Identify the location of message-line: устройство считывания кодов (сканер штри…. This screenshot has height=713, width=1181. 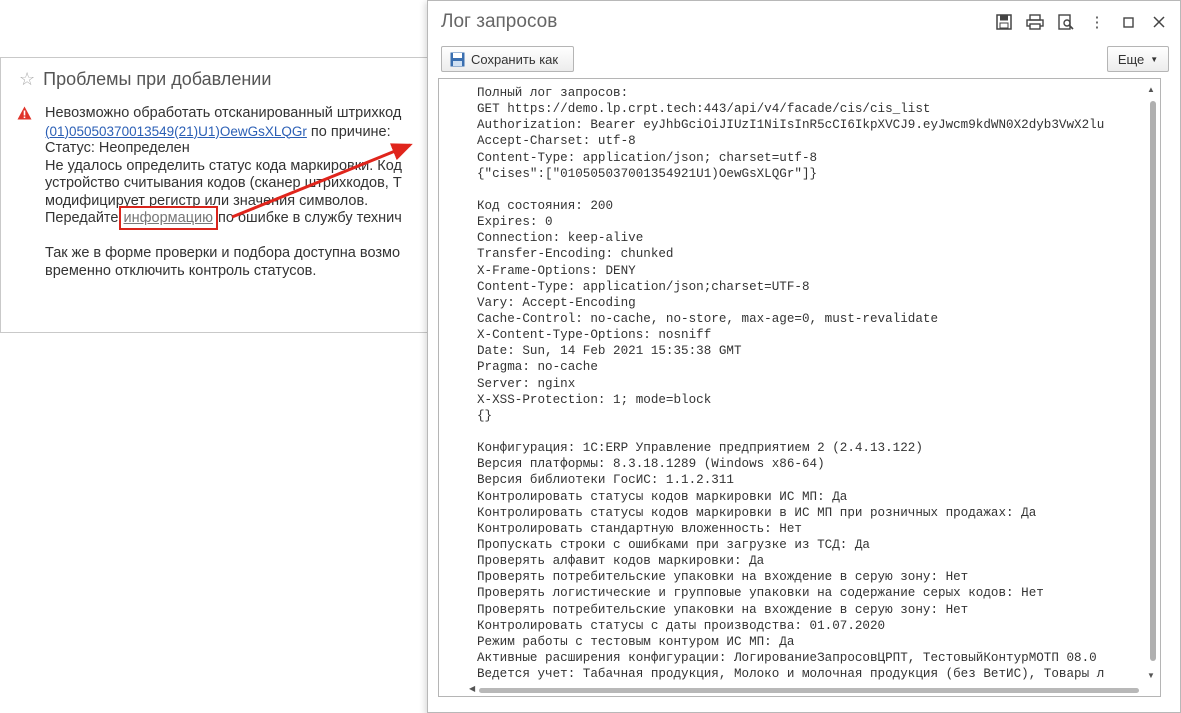
(223, 183).